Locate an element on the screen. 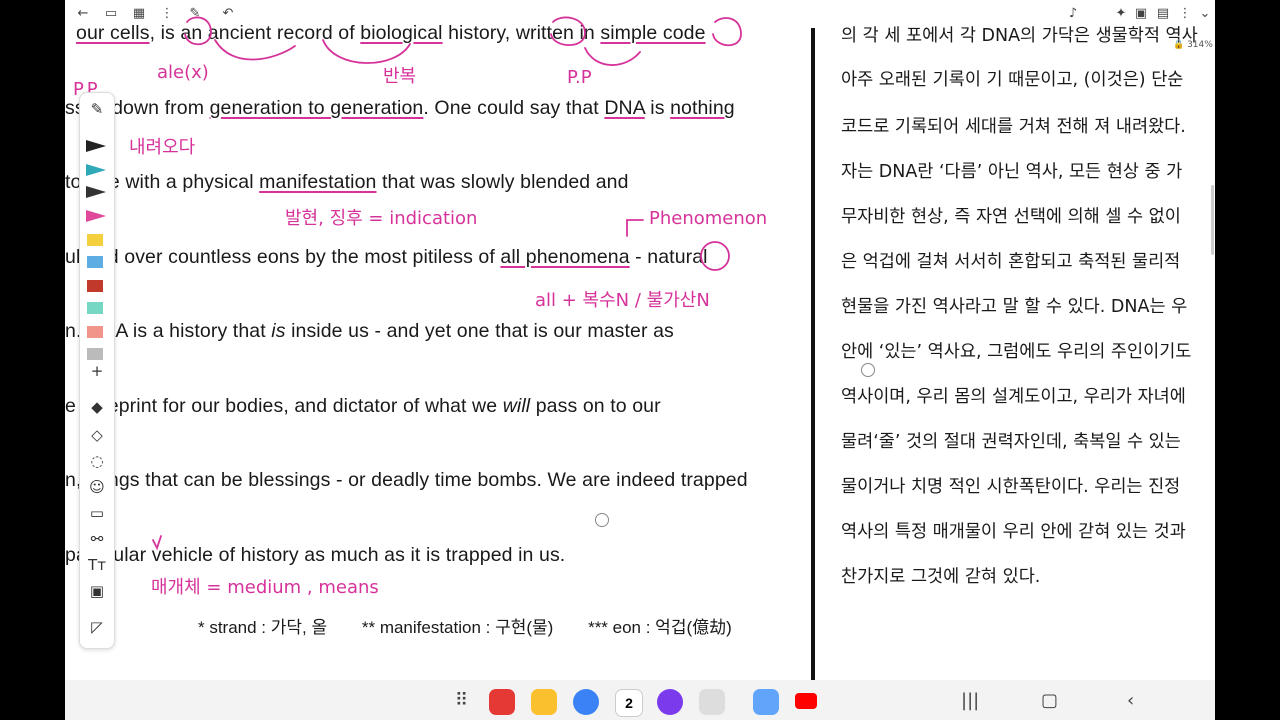 The width and height of the screenshot is (1280, 720). home-icon: ▢ is located at coordinates (1049, 701).